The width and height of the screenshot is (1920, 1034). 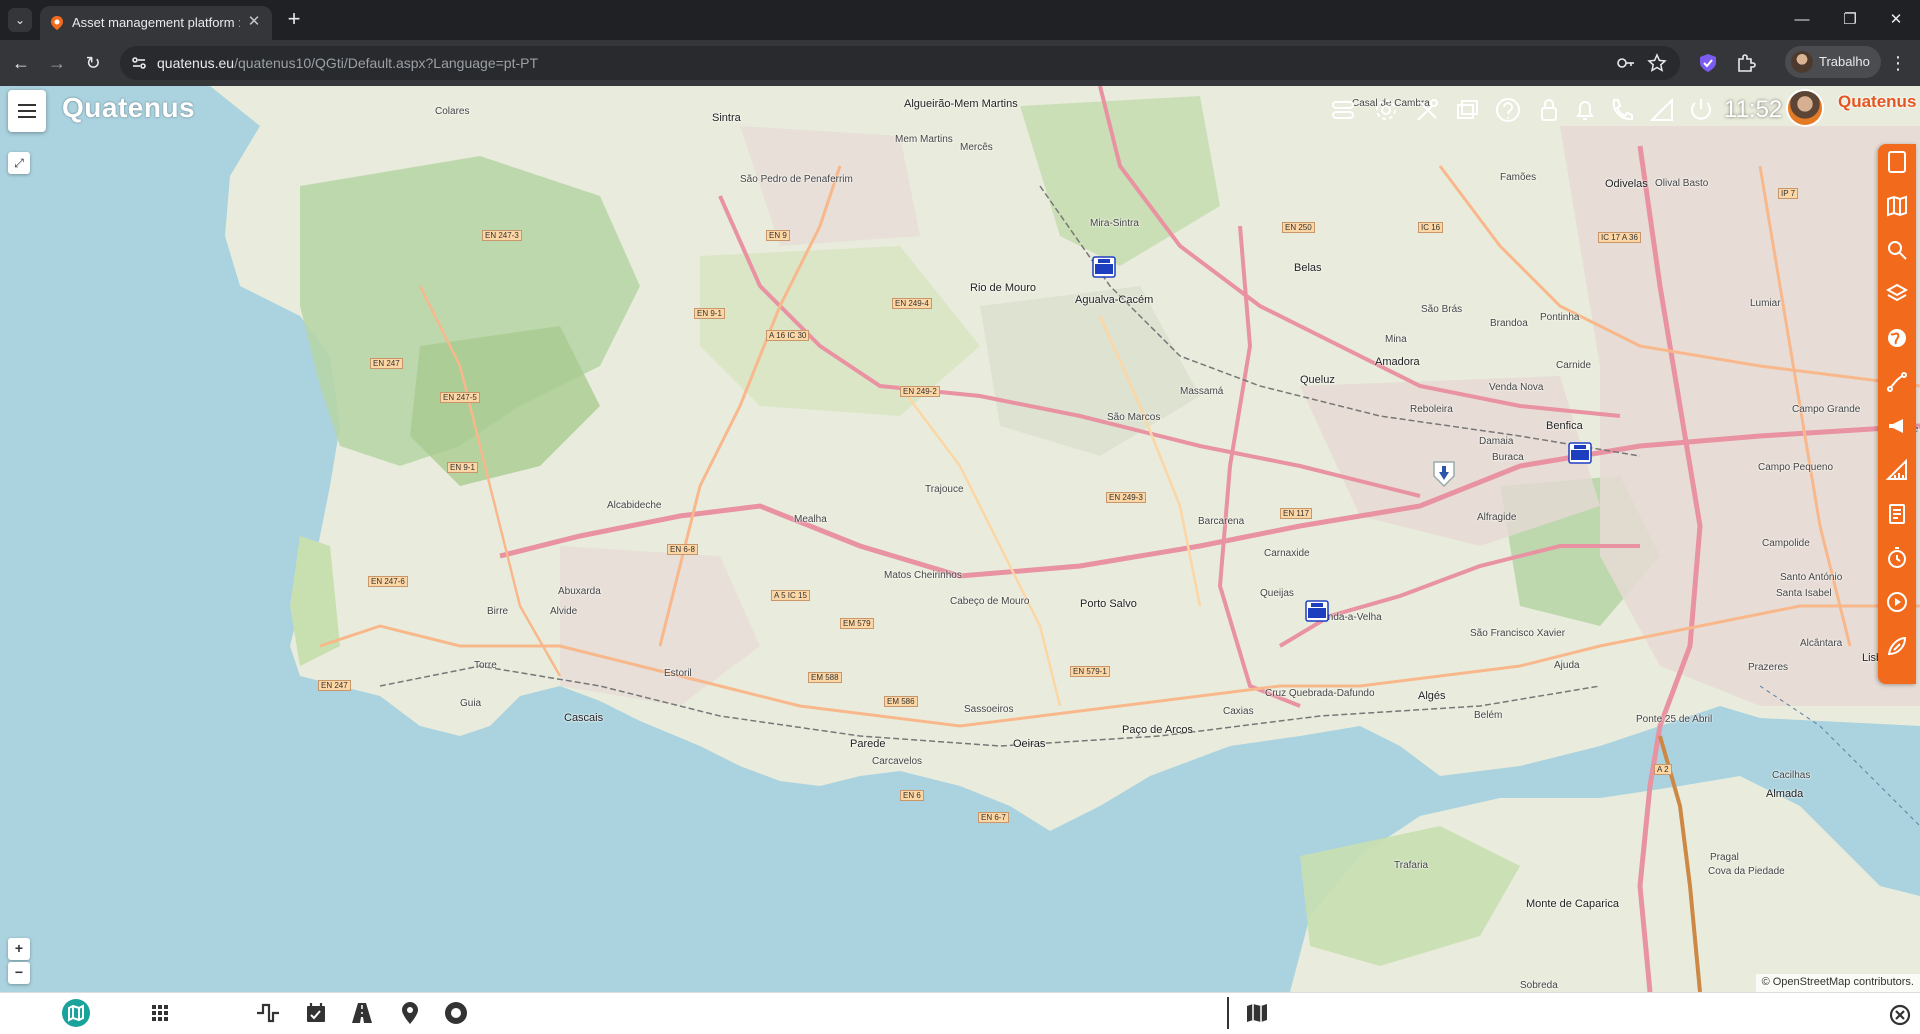 I want to click on help-icon, so click(x=1508, y=111).